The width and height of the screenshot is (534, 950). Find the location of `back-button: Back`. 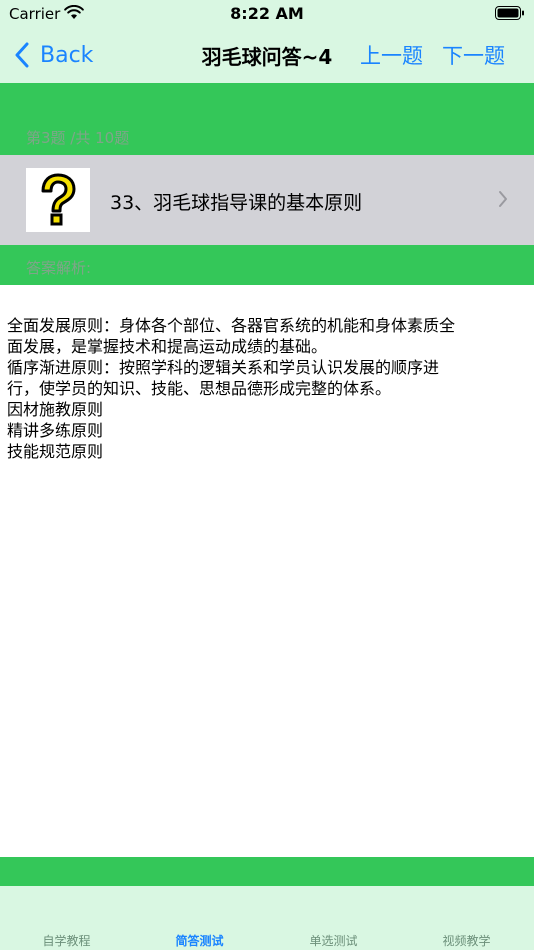

back-button: Back is located at coordinates (53, 55).